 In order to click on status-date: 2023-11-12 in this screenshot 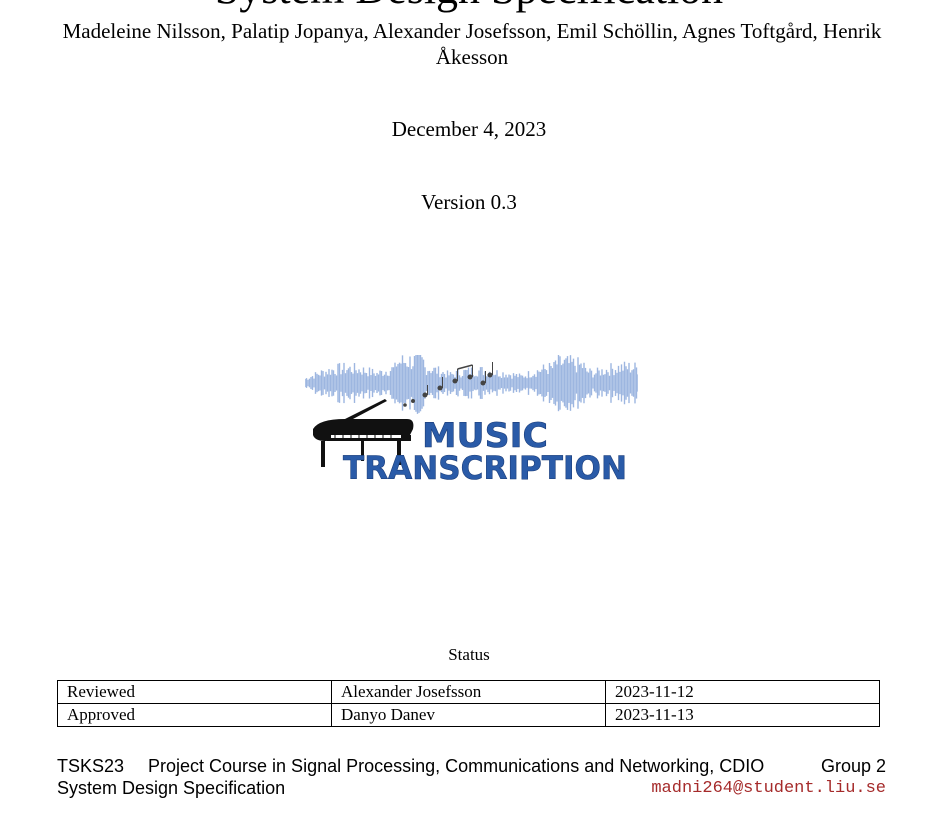, I will do `click(742, 692)`.